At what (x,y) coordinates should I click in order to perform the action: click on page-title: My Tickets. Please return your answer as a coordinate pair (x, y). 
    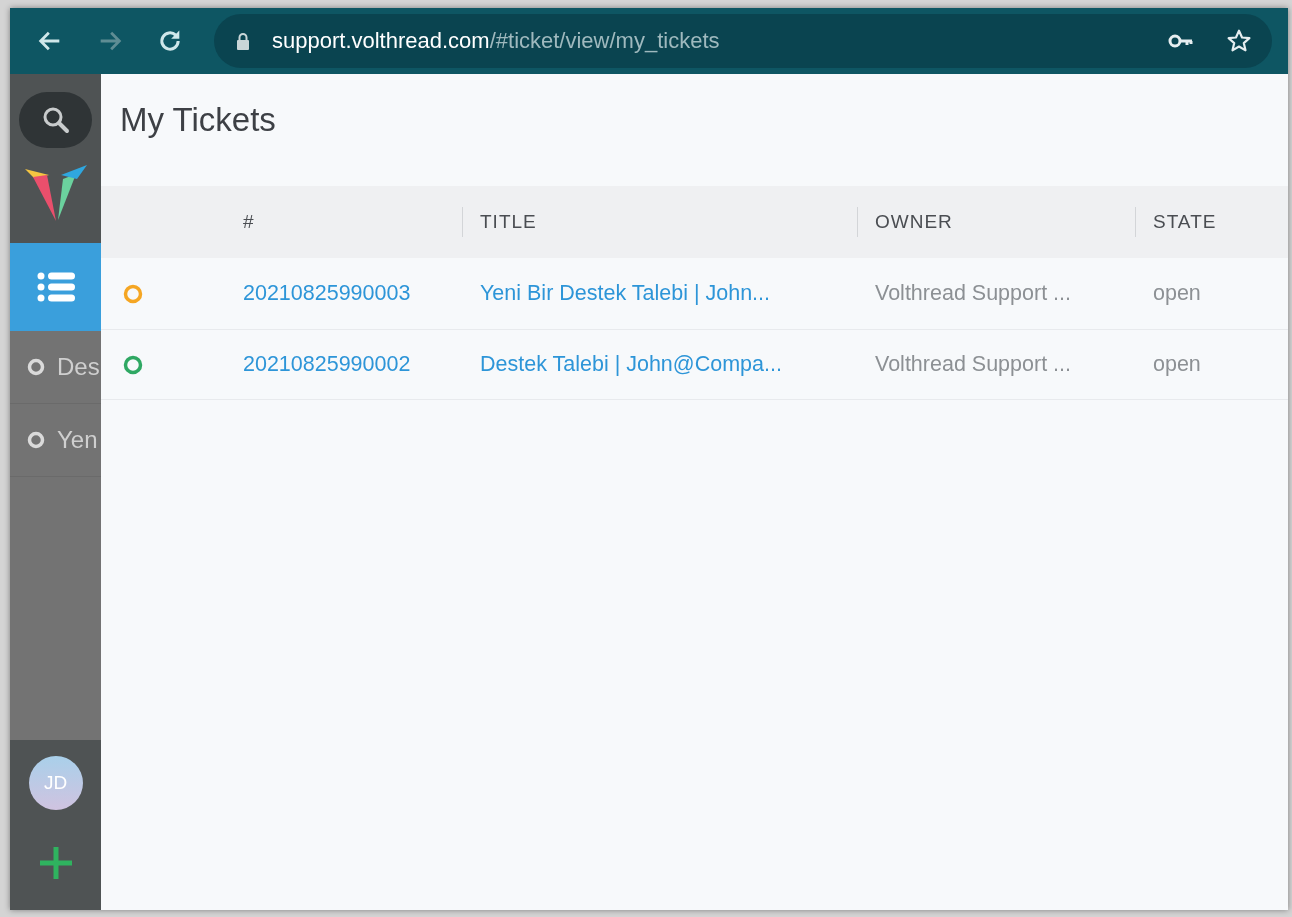
    Looking at the image, I should click on (198, 120).